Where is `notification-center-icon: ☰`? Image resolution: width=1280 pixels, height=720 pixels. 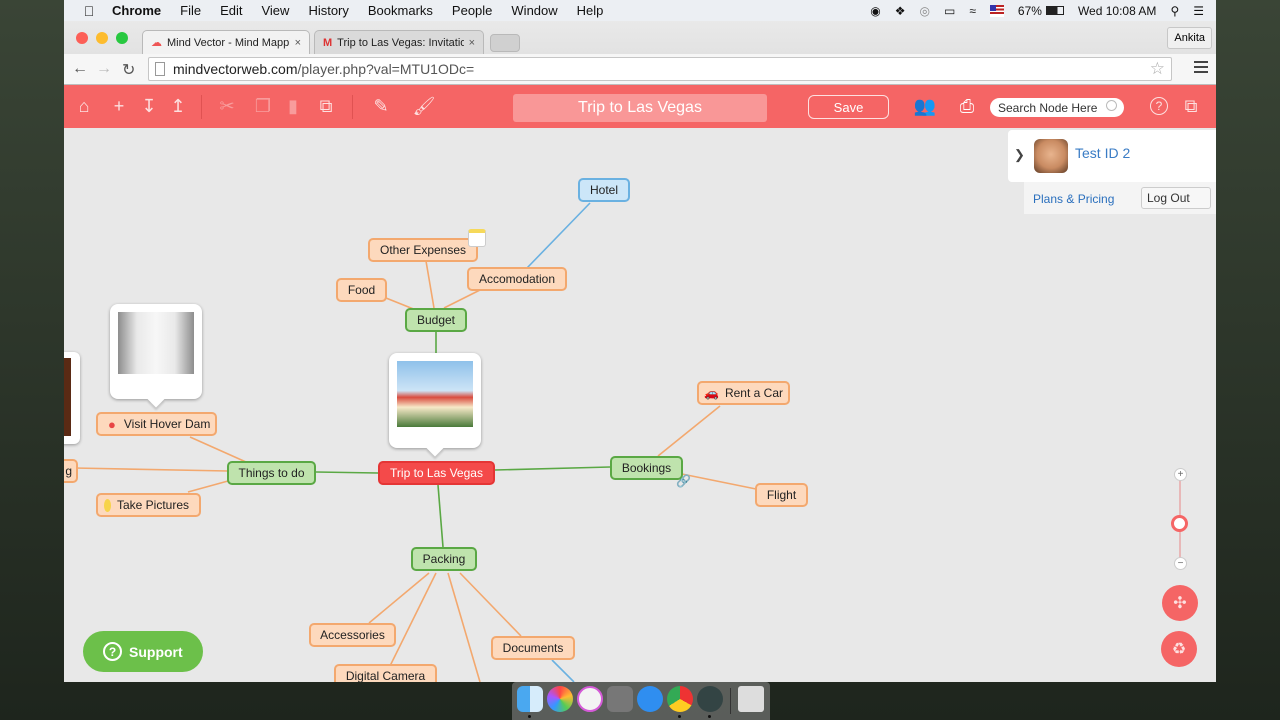 notification-center-icon: ☰ is located at coordinates (1198, 11).